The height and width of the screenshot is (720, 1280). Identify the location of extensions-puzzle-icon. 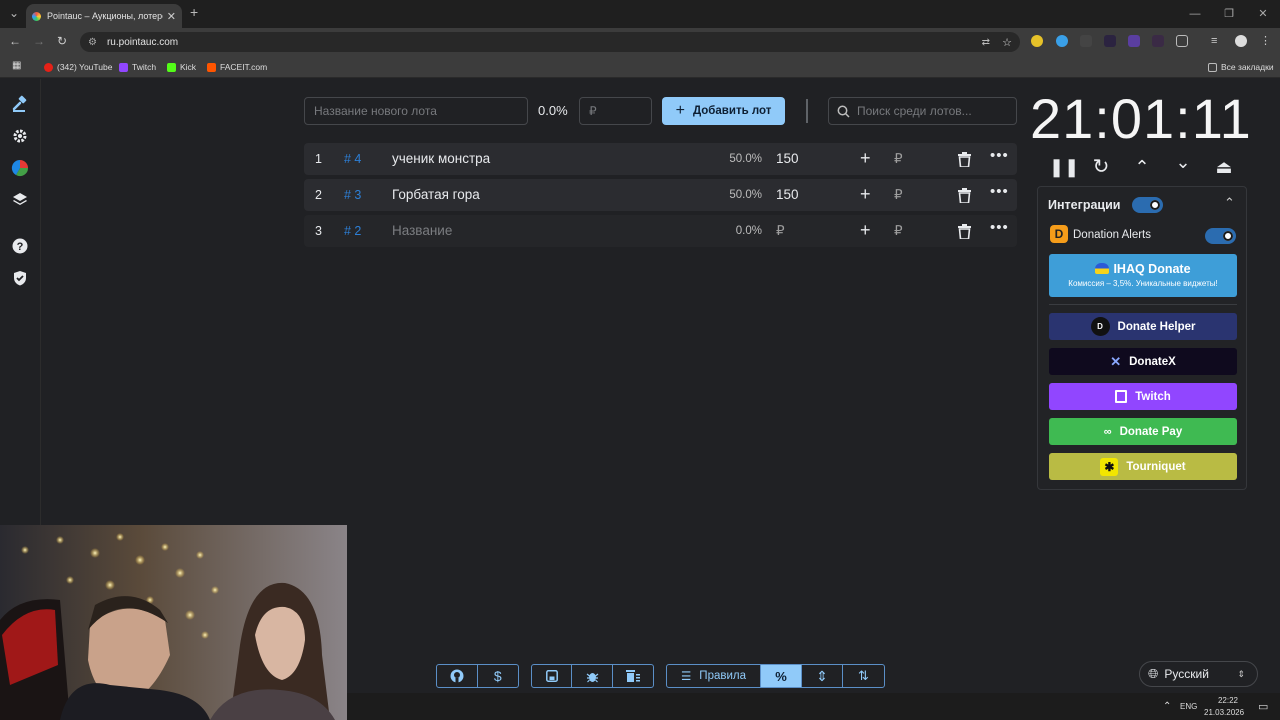
(1182, 41).